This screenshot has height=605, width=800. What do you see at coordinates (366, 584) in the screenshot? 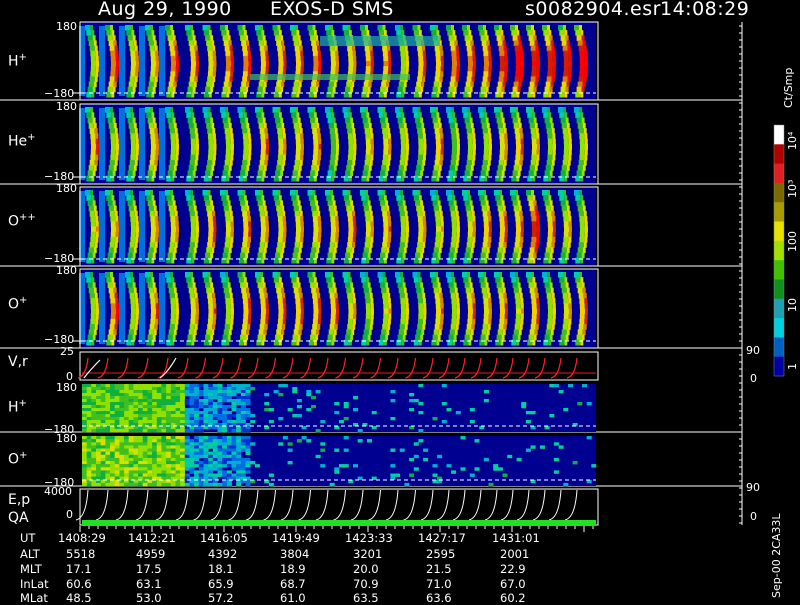
I see `table-cell: 70.9` at bounding box center [366, 584].